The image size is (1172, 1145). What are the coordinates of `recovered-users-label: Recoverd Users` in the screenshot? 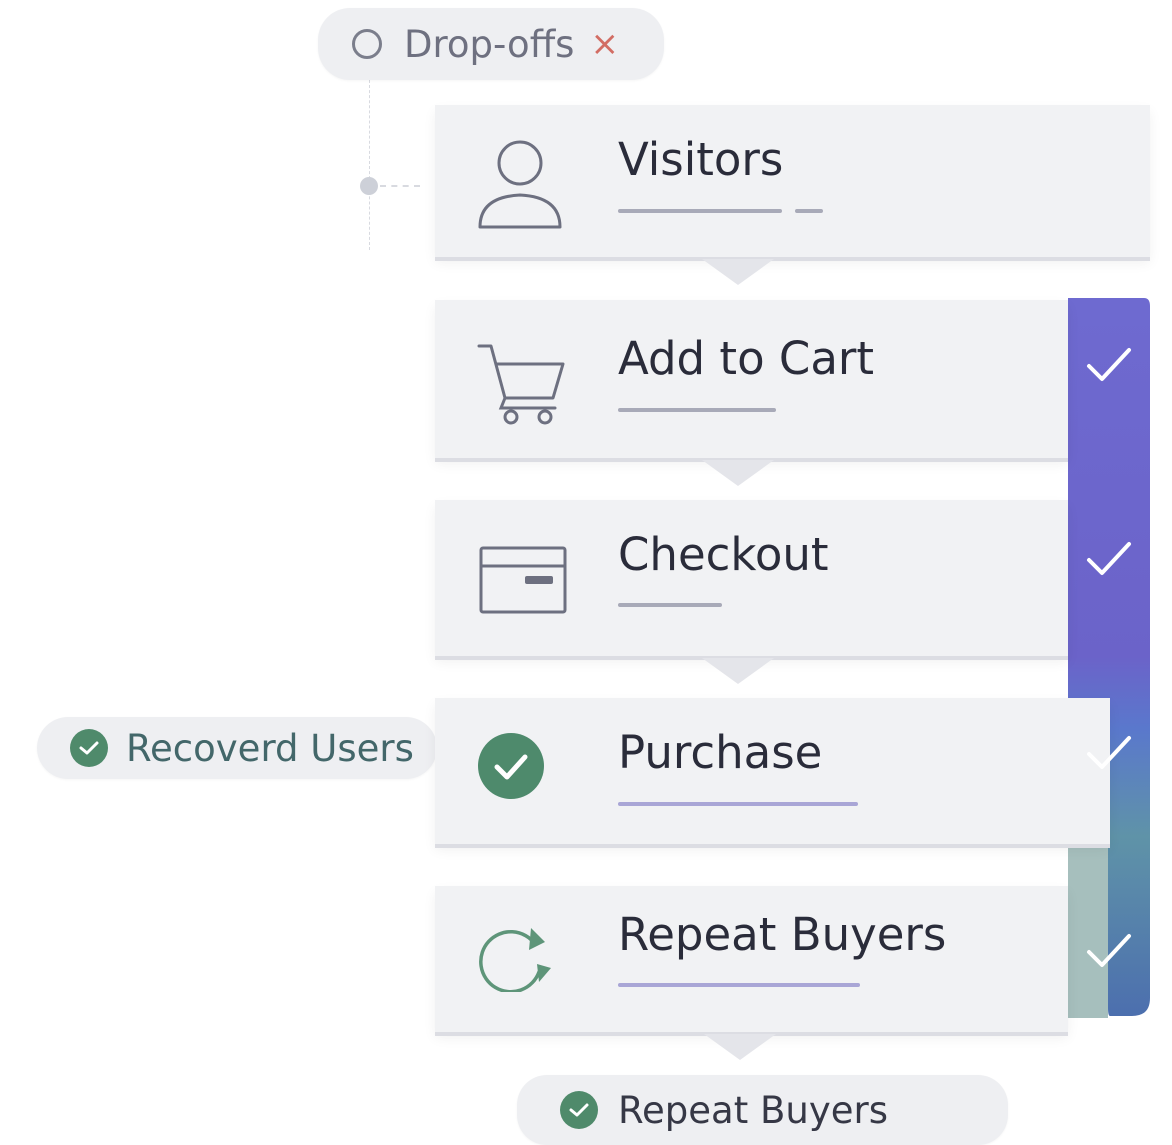 It's located at (270, 748).